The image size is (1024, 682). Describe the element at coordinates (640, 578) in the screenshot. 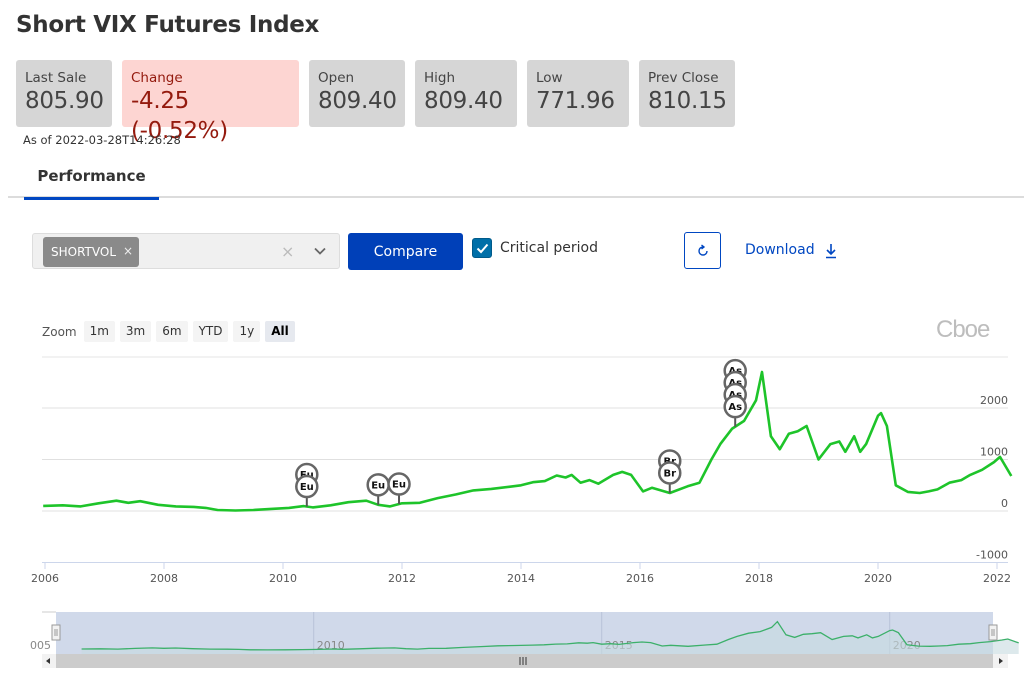

I see `x-tick-label: 2016` at that location.